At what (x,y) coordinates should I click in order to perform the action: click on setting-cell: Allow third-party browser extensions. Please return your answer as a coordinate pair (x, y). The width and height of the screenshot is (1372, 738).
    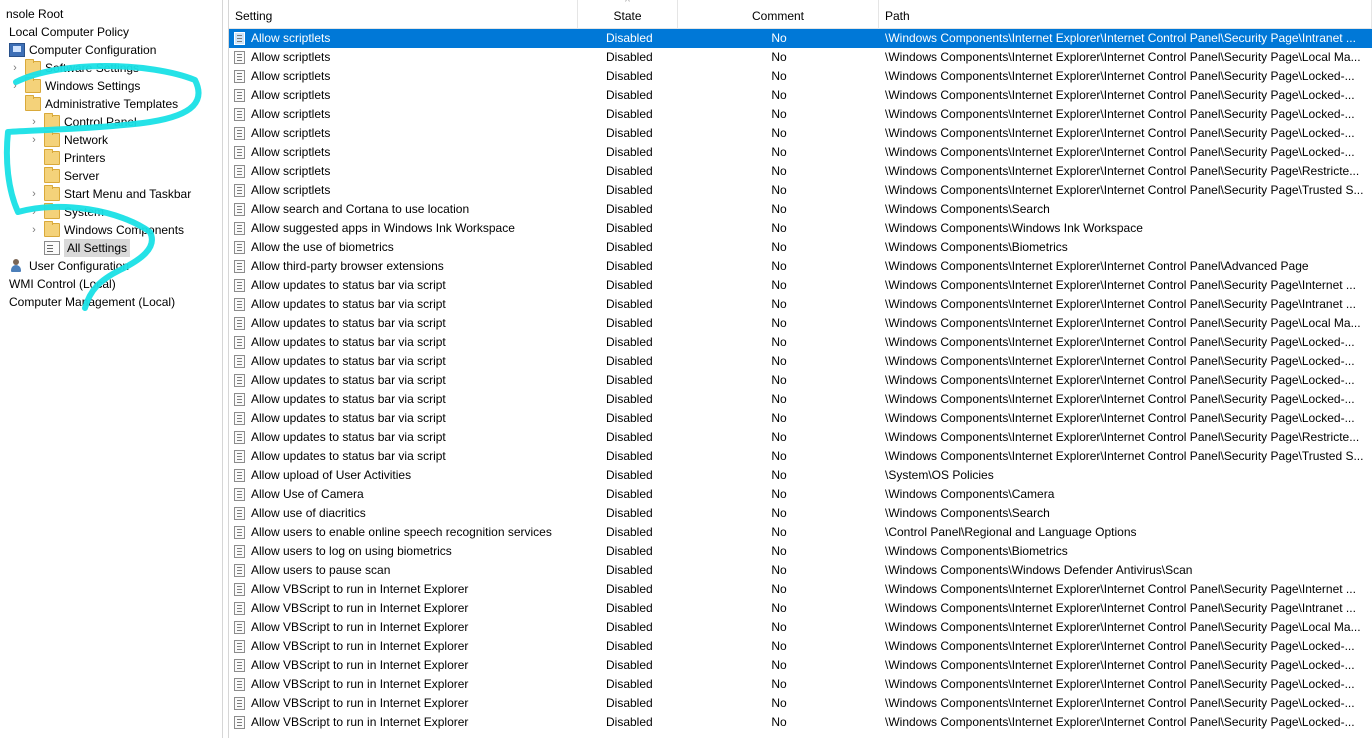
    Looking at the image, I should click on (406, 266).